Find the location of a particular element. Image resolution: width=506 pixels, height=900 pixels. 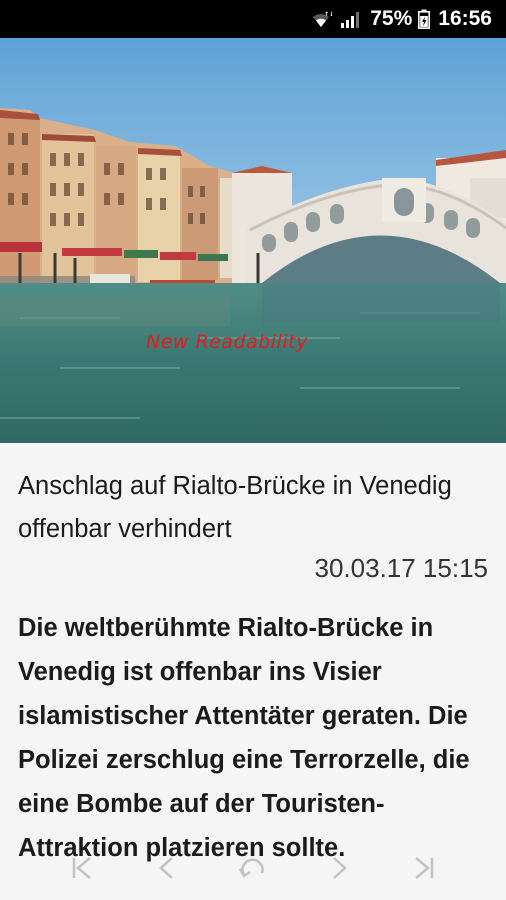

signal-icon is located at coordinates (351, 19).